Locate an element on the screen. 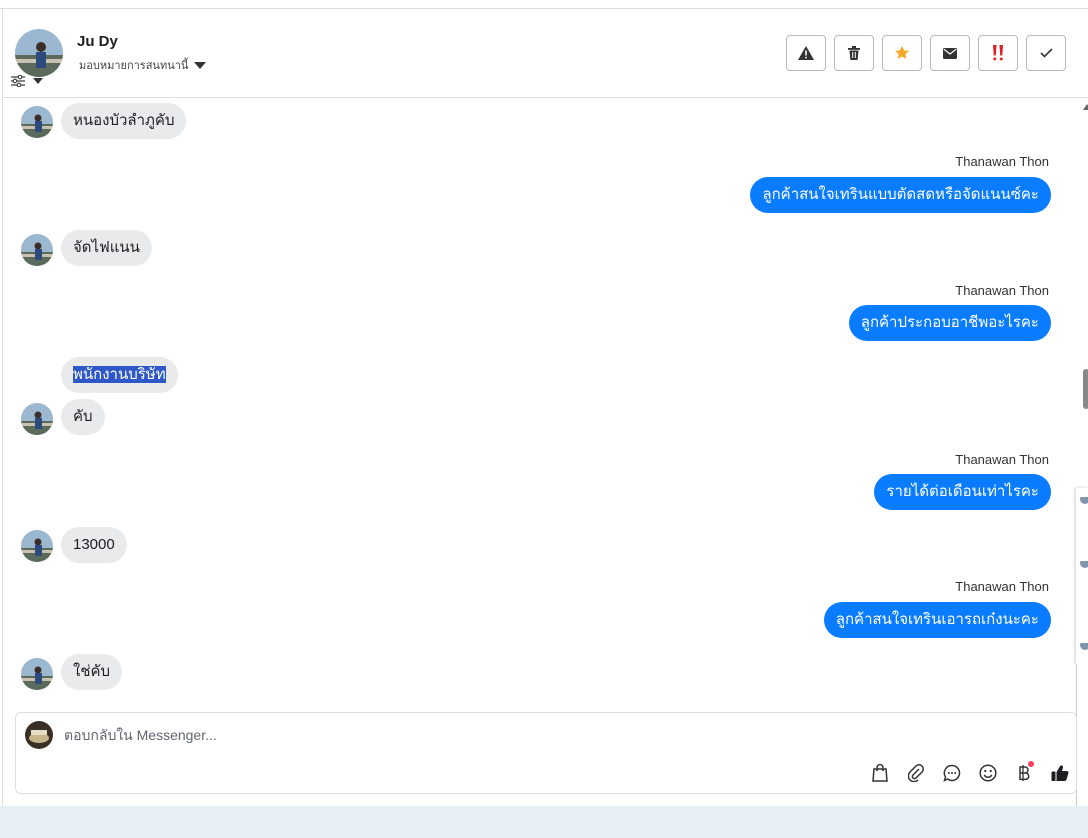 The image size is (1088, 838). mark-unread-button is located at coordinates (950, 53).